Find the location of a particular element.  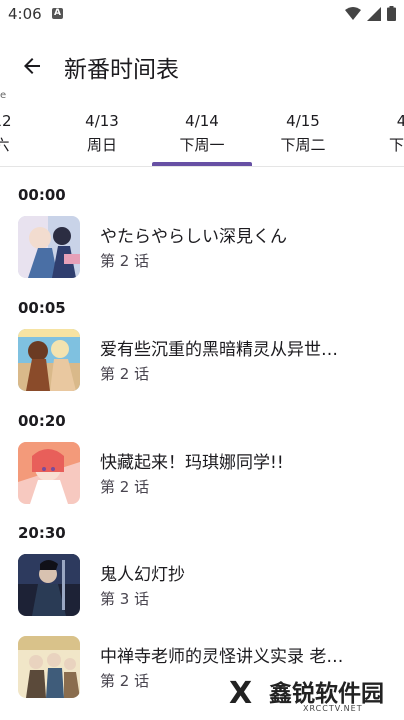

arrow-back-icon is located at coordinates (32, 66).